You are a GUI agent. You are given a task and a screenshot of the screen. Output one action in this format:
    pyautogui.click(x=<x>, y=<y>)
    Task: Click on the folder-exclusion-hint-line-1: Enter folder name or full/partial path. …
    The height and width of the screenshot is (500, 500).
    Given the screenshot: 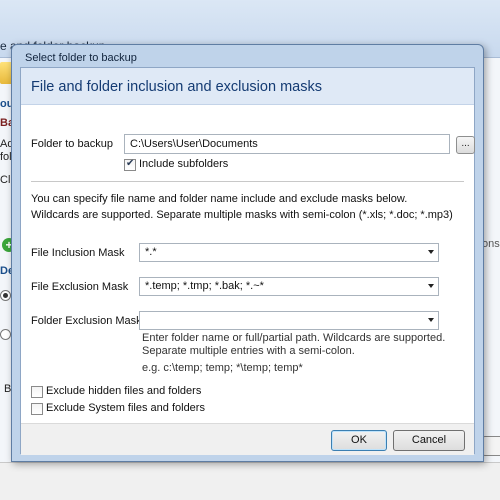 What is the action you would take?
    pyautogui.click(x=294, y=338)
    